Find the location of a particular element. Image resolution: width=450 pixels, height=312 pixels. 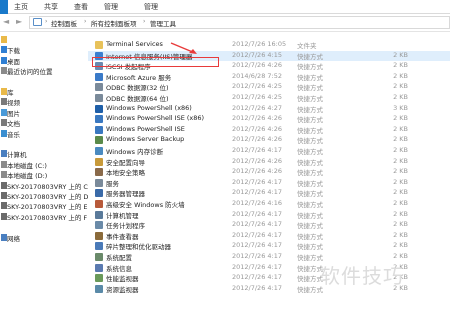

file-row: Microsoft Azure 服务 2014/6/28 7:52 快捷方式 2 KB is located at coordinates (269, 77).